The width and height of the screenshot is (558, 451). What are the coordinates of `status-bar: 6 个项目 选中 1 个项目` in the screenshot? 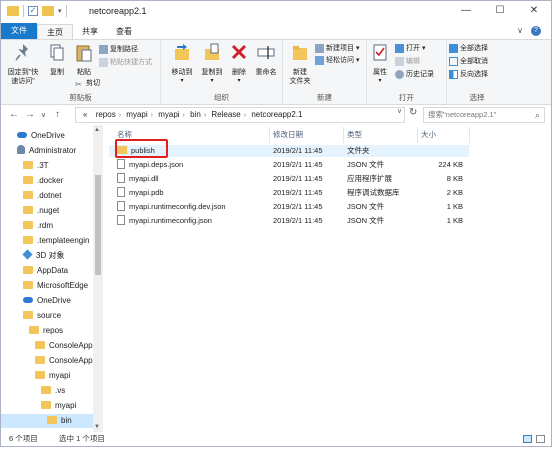 It's located at (276, 439).